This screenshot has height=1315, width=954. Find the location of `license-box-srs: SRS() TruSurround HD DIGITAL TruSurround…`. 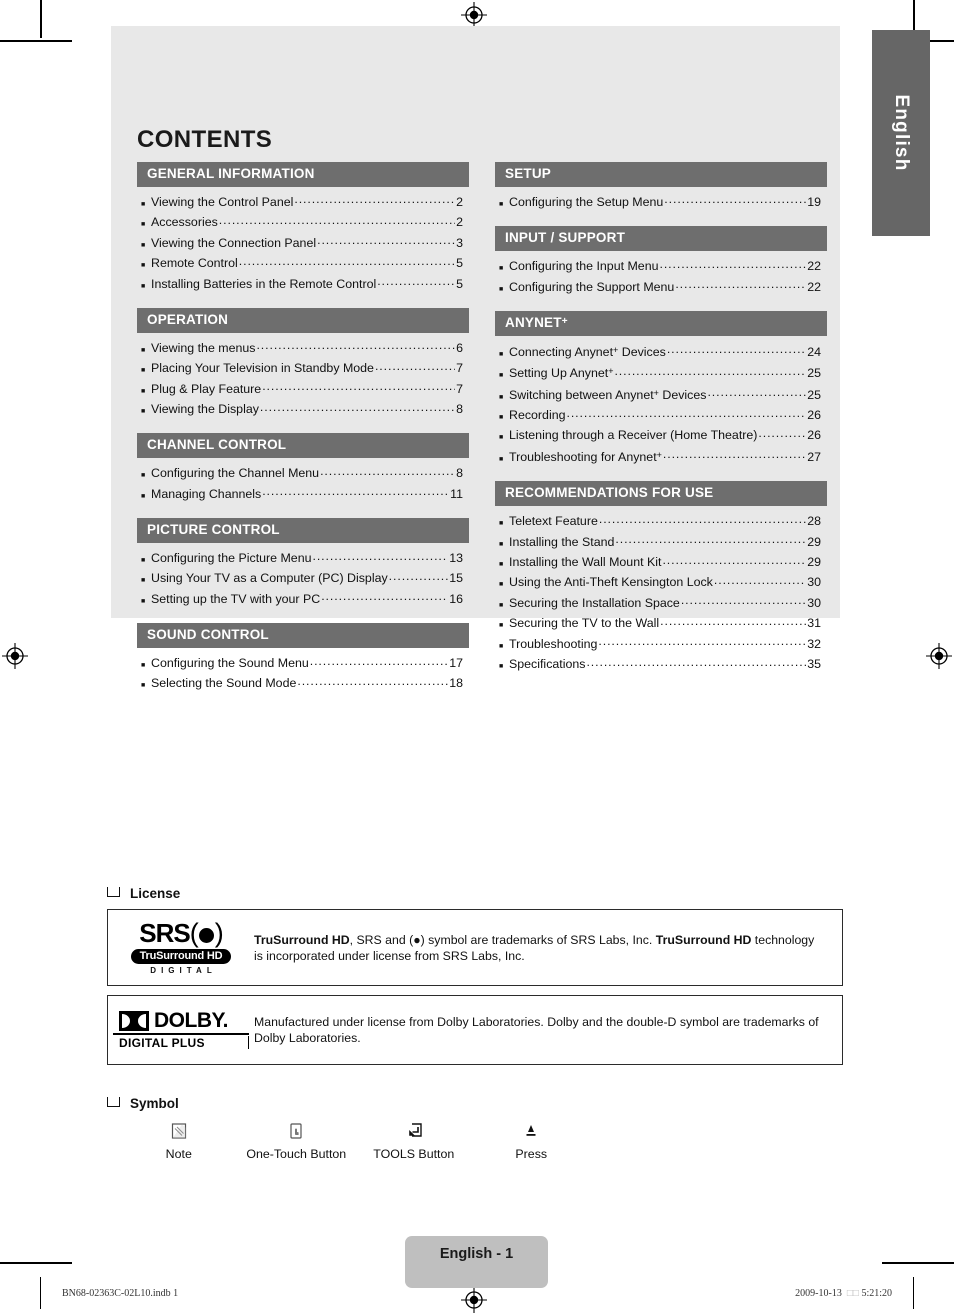

license-box-srs: SRS() TruSurround HD DIGITAL TruSurround… is located at coordinates (475, 947).